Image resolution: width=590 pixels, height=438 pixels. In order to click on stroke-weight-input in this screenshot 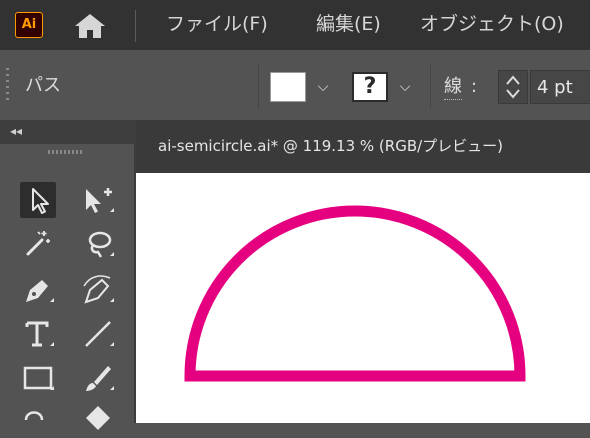, I will do `click(560, 87)`.